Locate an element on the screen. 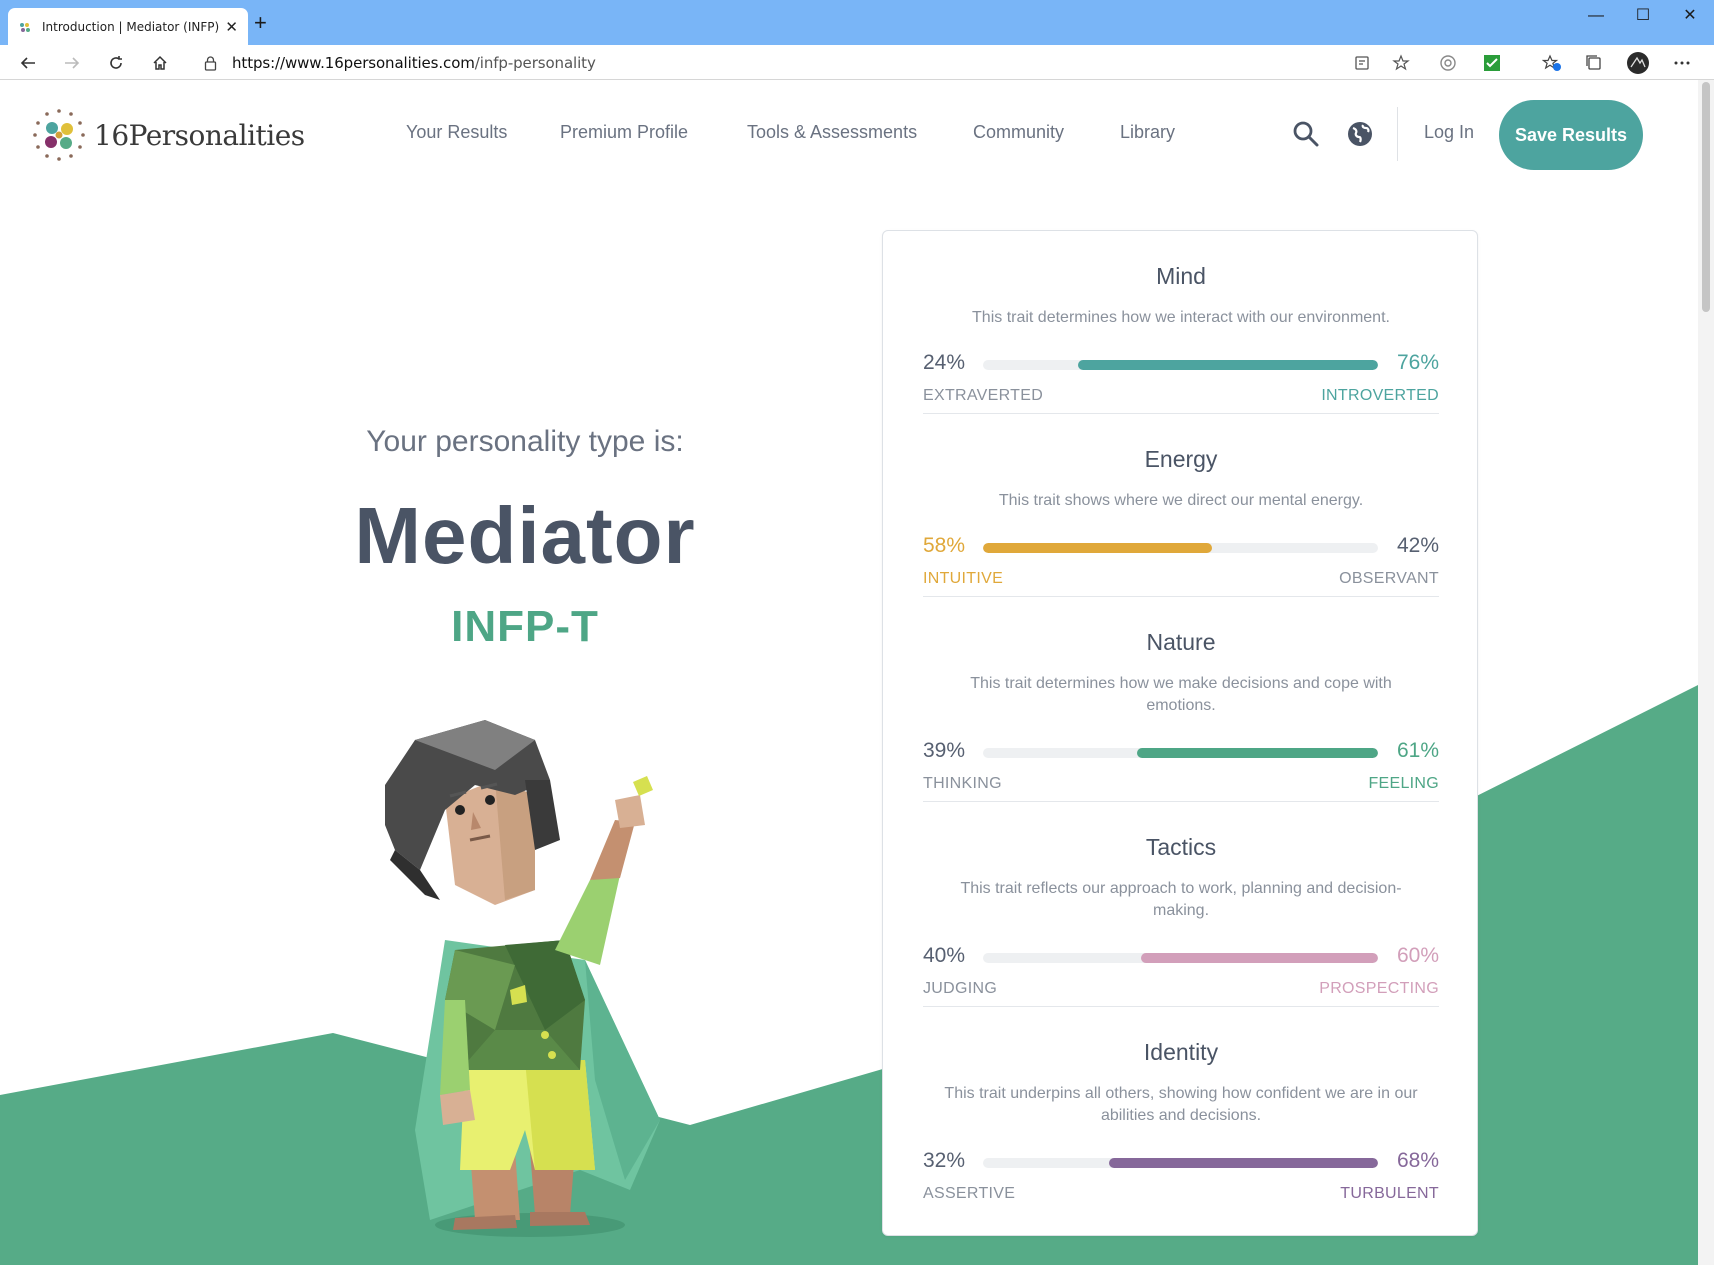 The height and width of the screenshot is (1265, 1714). close-window-icon: ✕ is located at coordinates (1690, 16).